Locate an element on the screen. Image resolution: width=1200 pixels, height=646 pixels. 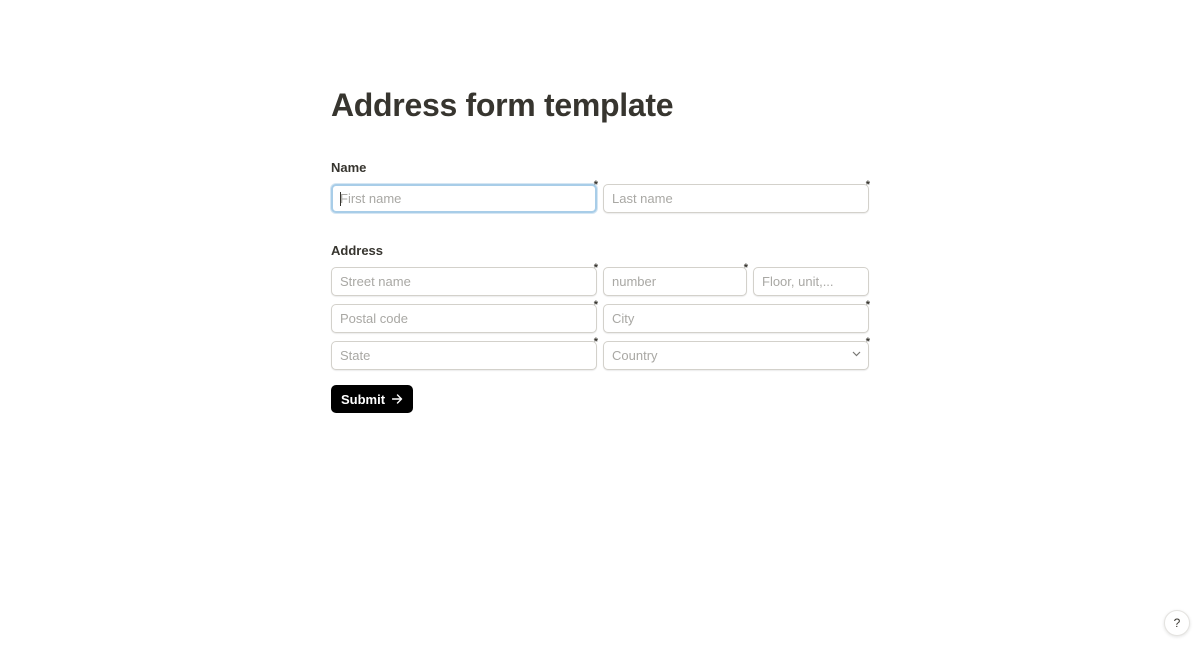
postal-code-input is located at coordinates (464, 318).